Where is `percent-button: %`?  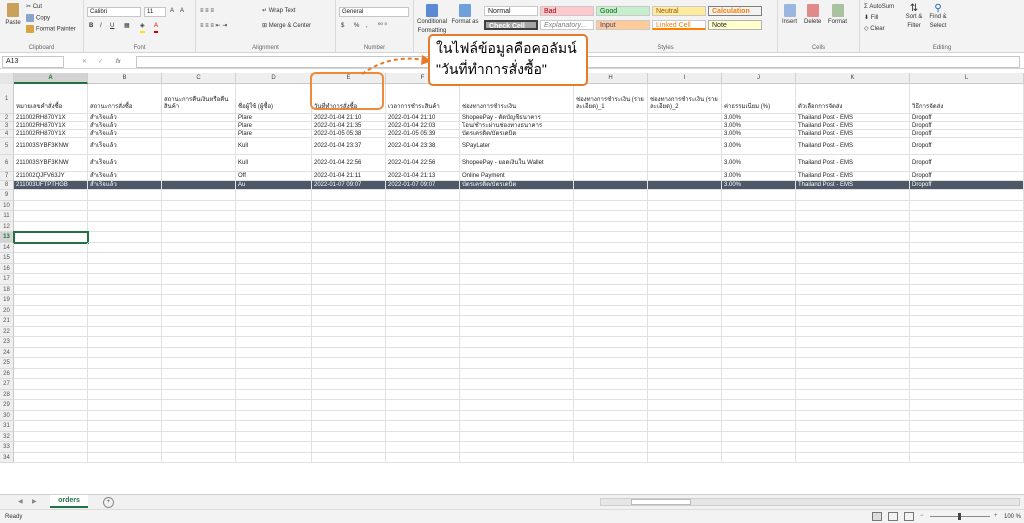 percent-button: % is located at coordinates (356, 26).